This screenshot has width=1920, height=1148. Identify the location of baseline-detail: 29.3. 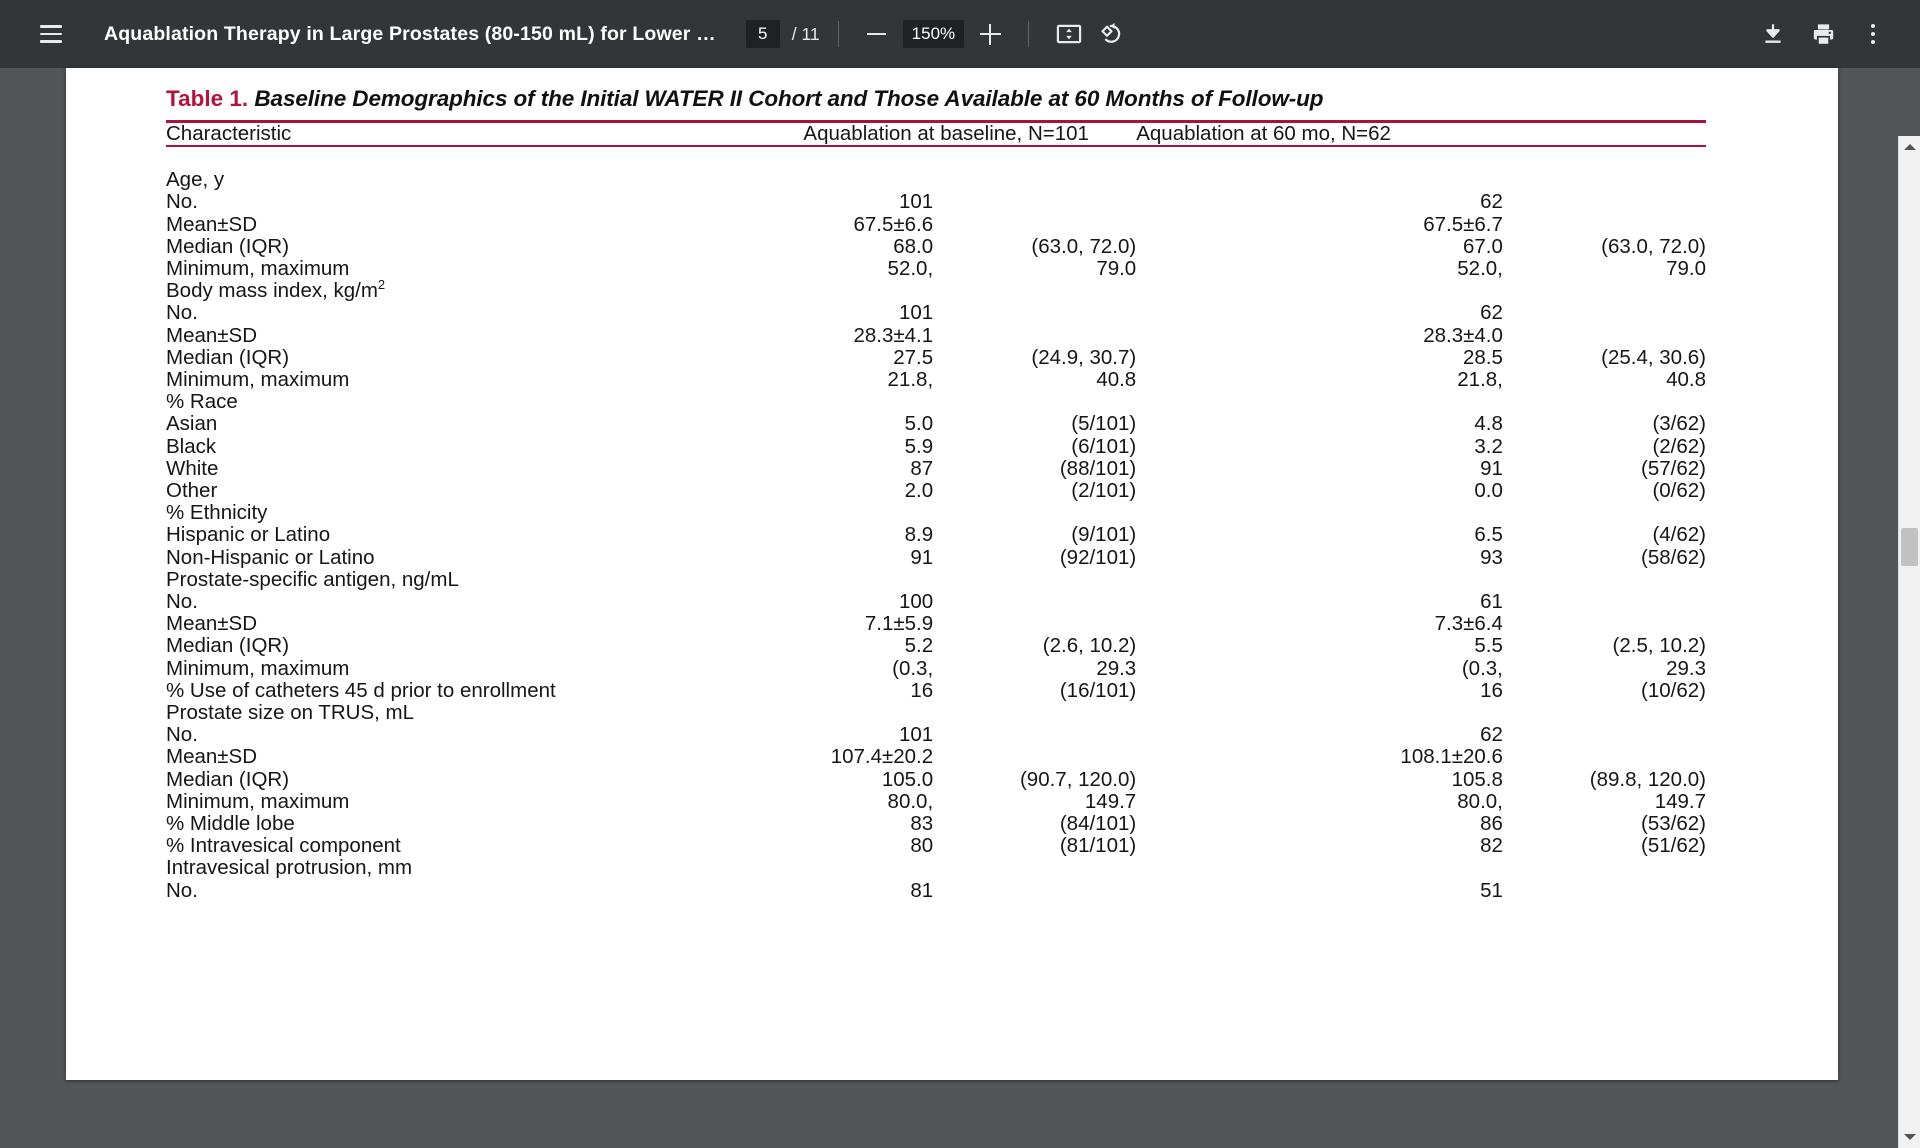
(1116, 668).